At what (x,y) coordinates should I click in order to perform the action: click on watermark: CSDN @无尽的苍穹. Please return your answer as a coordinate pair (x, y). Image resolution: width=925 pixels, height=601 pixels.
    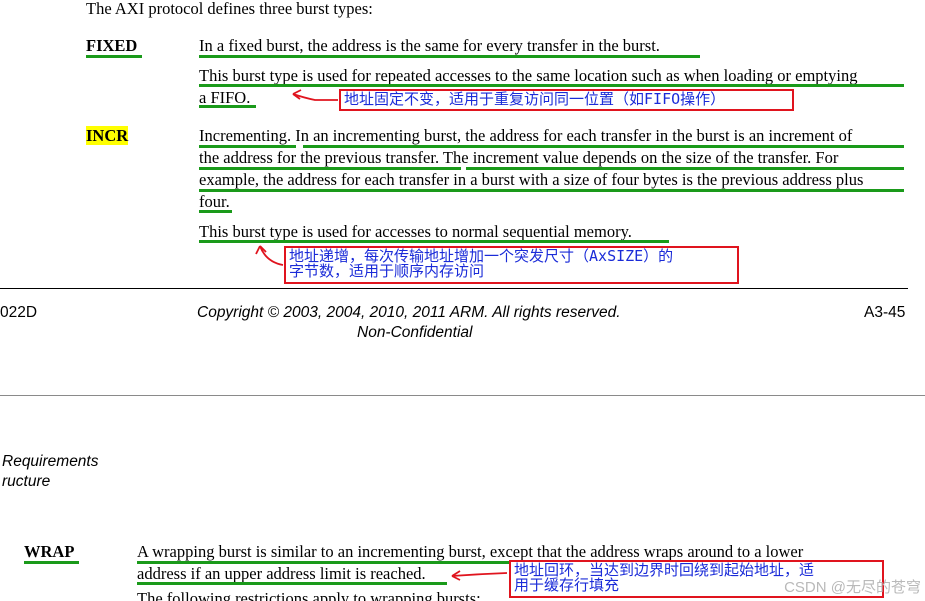
    Looking at the image, I should click on (852, 587).